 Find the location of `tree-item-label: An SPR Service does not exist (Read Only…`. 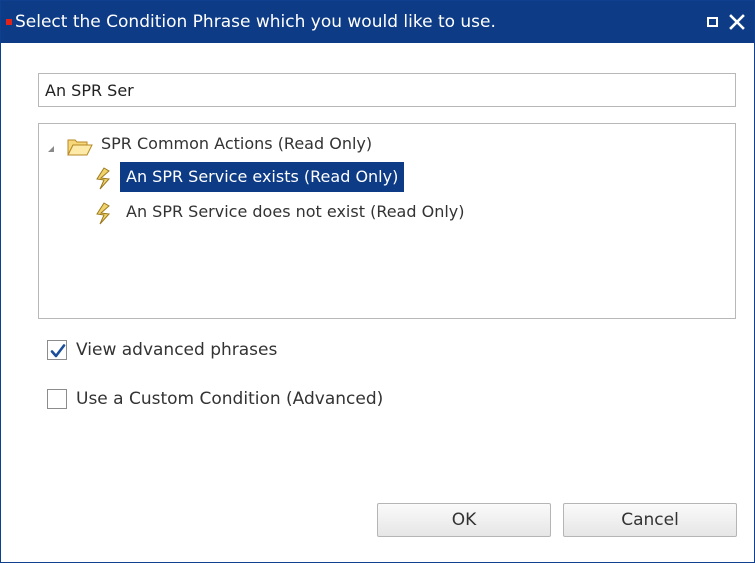

tree-item-label: An SPR Service does not exist (Read Only… is located at coordinates (295, 211).